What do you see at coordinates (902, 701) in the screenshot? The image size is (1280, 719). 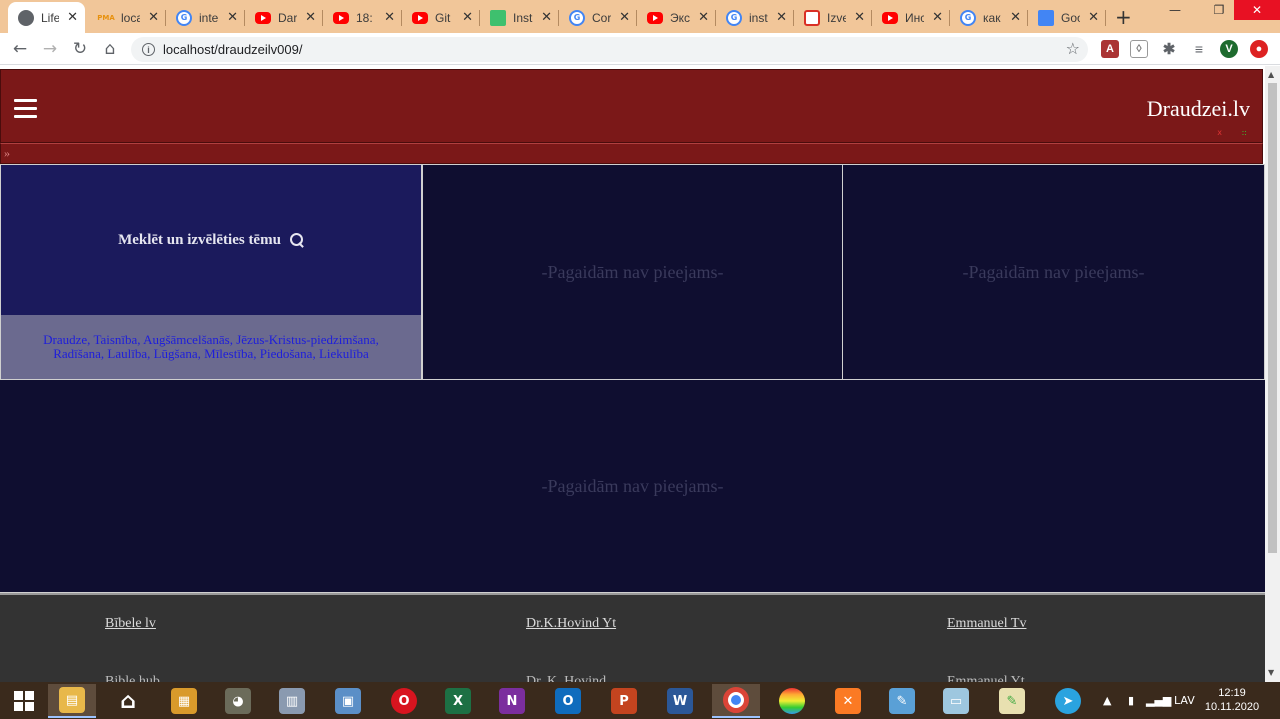 I see `taskbar-paint: ✎` at bounding box center [902, 701].